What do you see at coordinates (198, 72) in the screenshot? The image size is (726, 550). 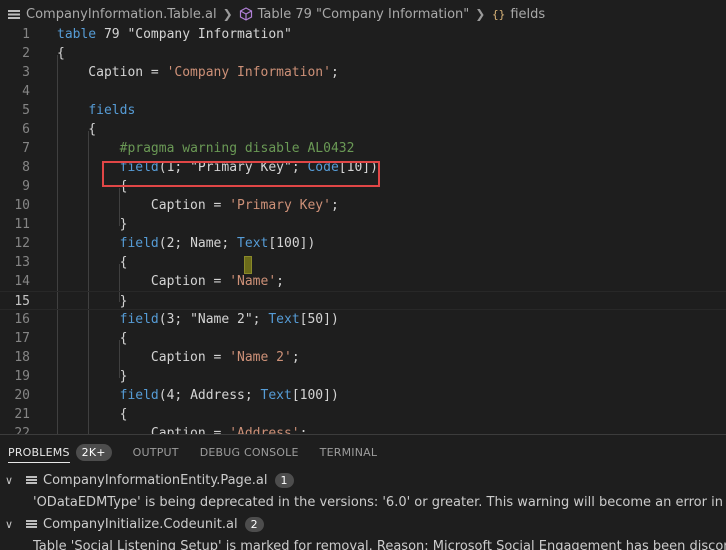 I see `line-code: Caption = 'Company Information';` at bounding box center [198, 72].